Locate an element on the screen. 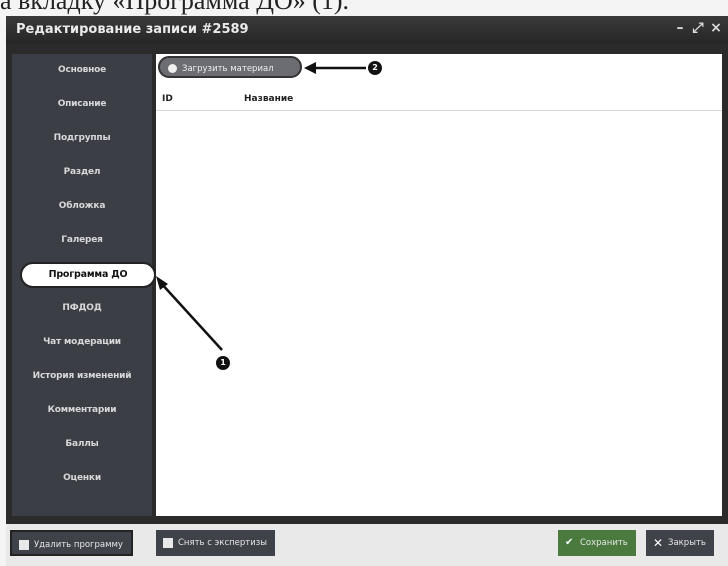 The width and height of the screenshot is (728, 566). annotation-badge-1: 1 is located at coordinates (223, 363).